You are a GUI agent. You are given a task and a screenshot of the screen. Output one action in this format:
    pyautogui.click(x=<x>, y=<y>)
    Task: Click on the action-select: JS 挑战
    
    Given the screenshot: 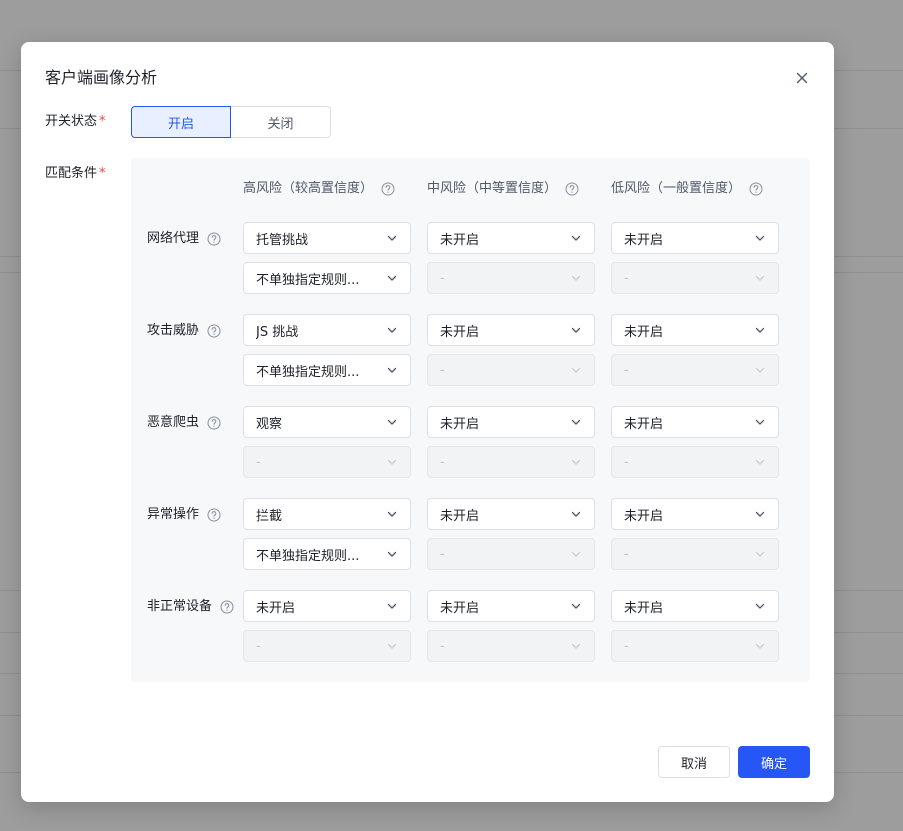 What is the action you would take?
    pyautogui.click(x=327, y=330)
    